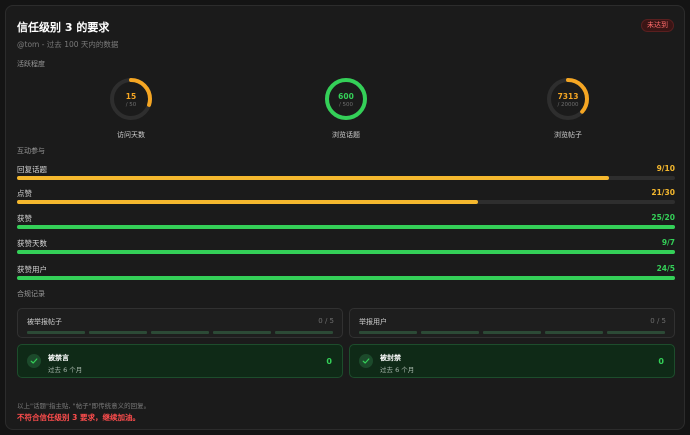 Image resolution: width=690 pixels, height=435 pixels. I want to click on bar-row-liked-days: 获赞天数 9/7, so click(346, 248).